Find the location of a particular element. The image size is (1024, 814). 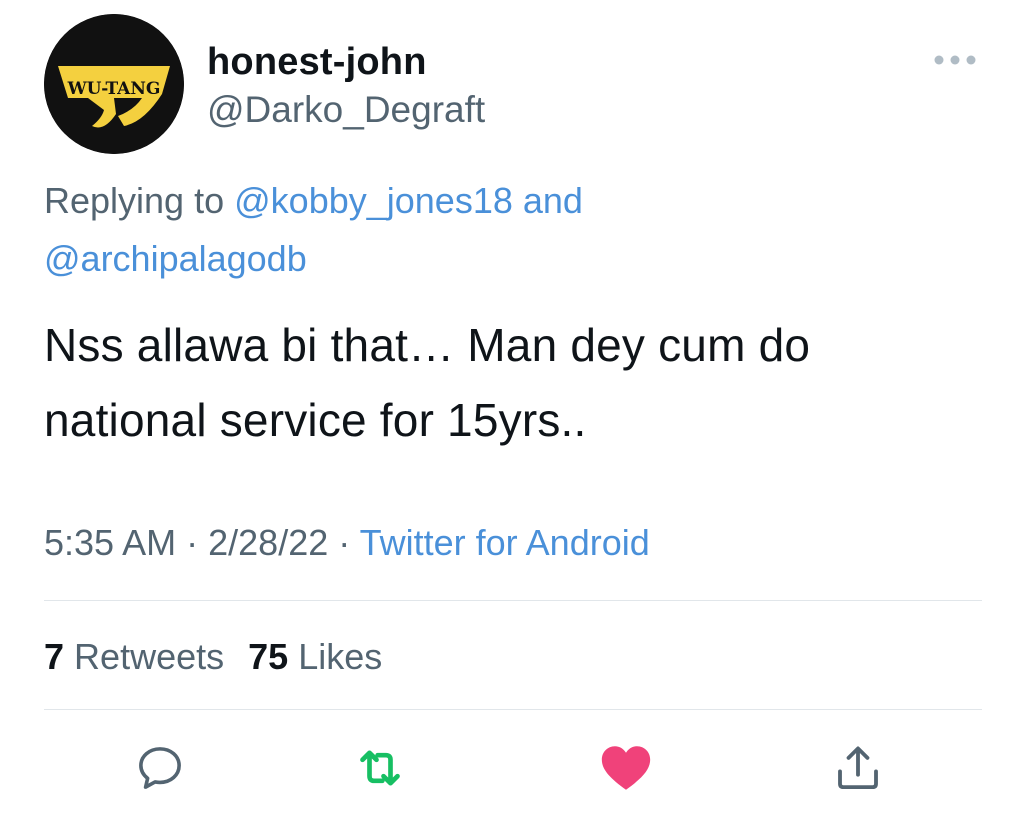

tweet-stats: 7 Retweets 75 Likes is located at coordinates (213, 657).